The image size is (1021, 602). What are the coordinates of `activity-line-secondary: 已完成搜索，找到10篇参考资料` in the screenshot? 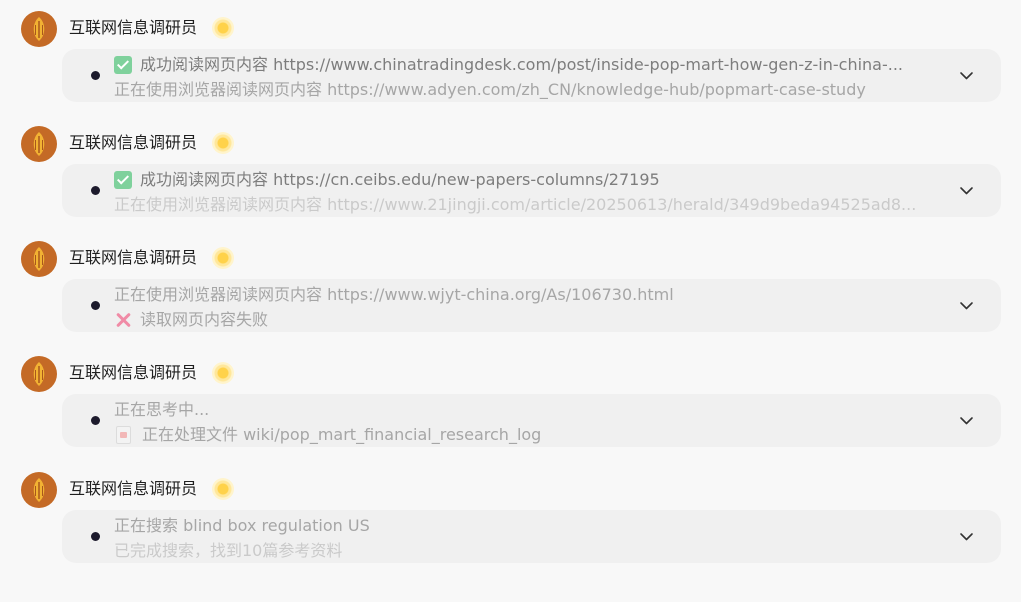 It's located at (529, 551).